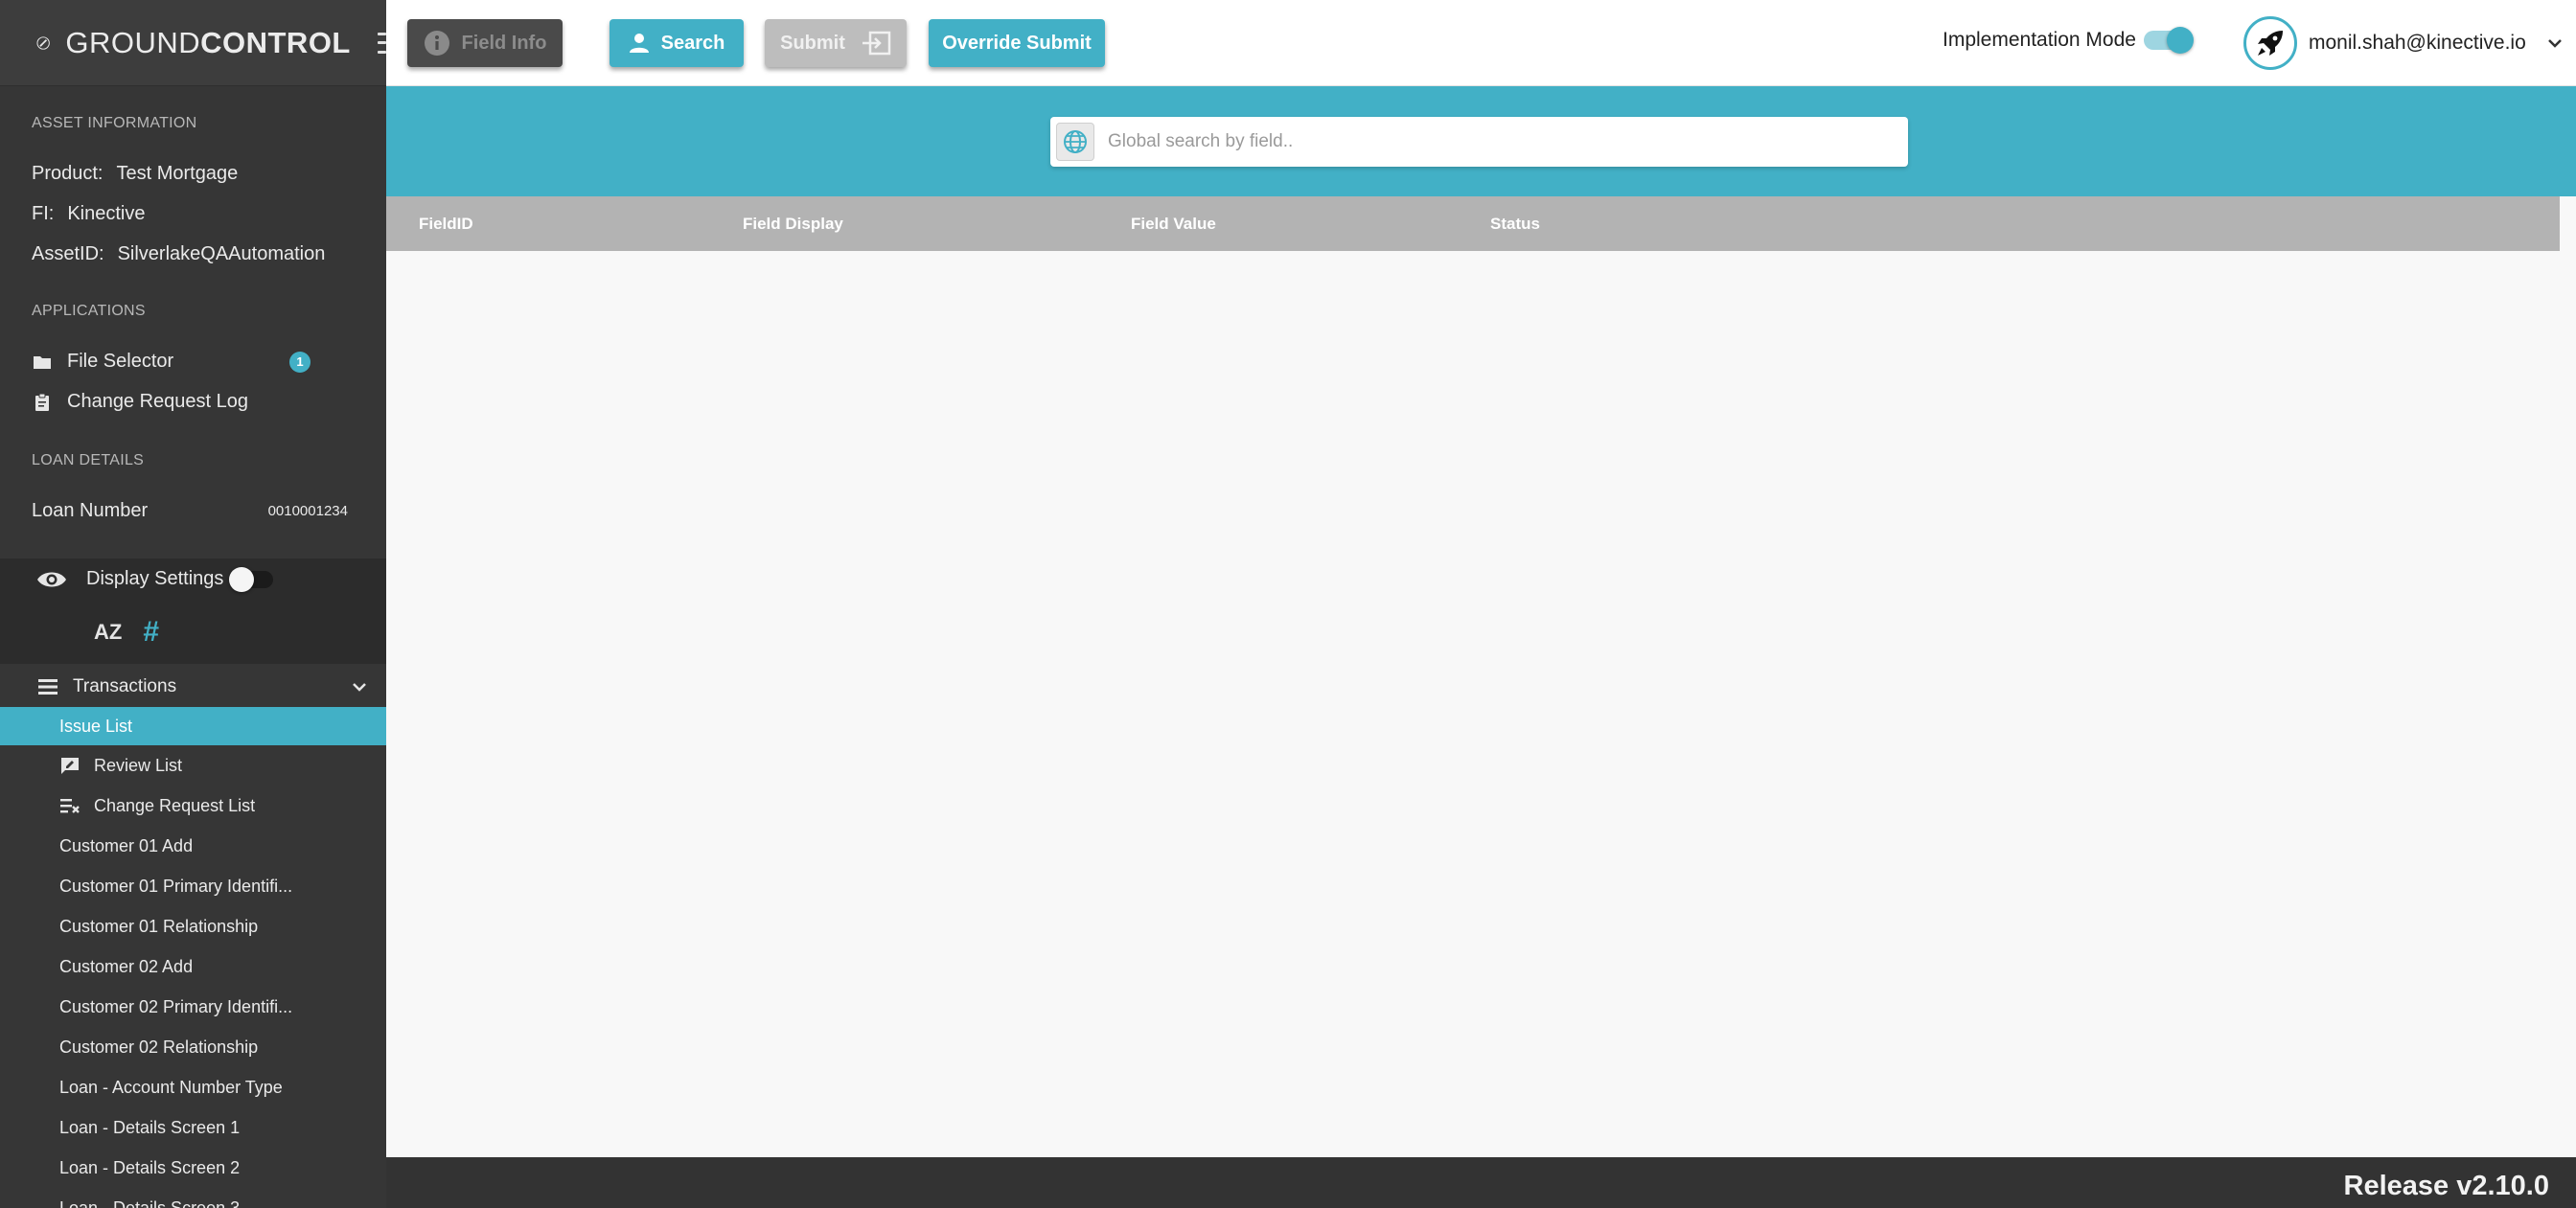 Image resolution: width=2576 pixels, height=1208 pixels. What do you see at coordinates (193, 846) in the screenshot?
I see `sidebar-item-customer-01-add: Customer 01 Add` at bounding box center [193, 846].